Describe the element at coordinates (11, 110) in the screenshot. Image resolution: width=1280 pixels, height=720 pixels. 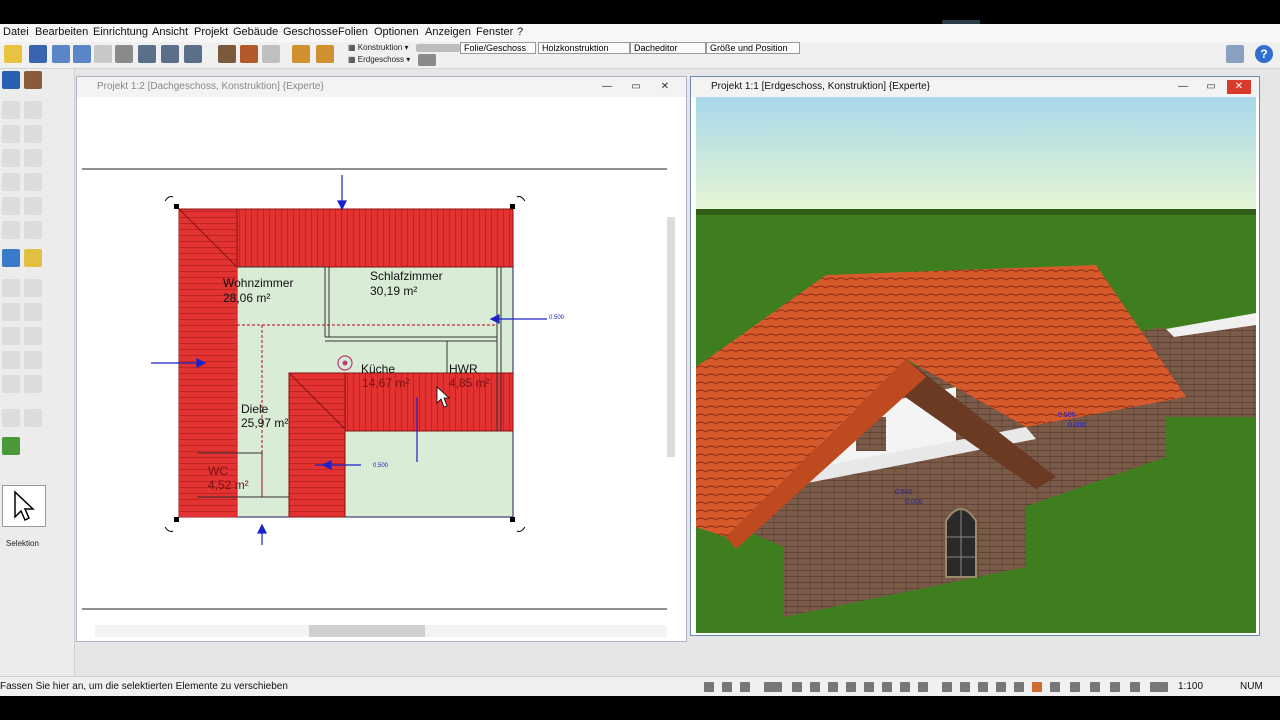
I see `wall-tool-icon` at that location.